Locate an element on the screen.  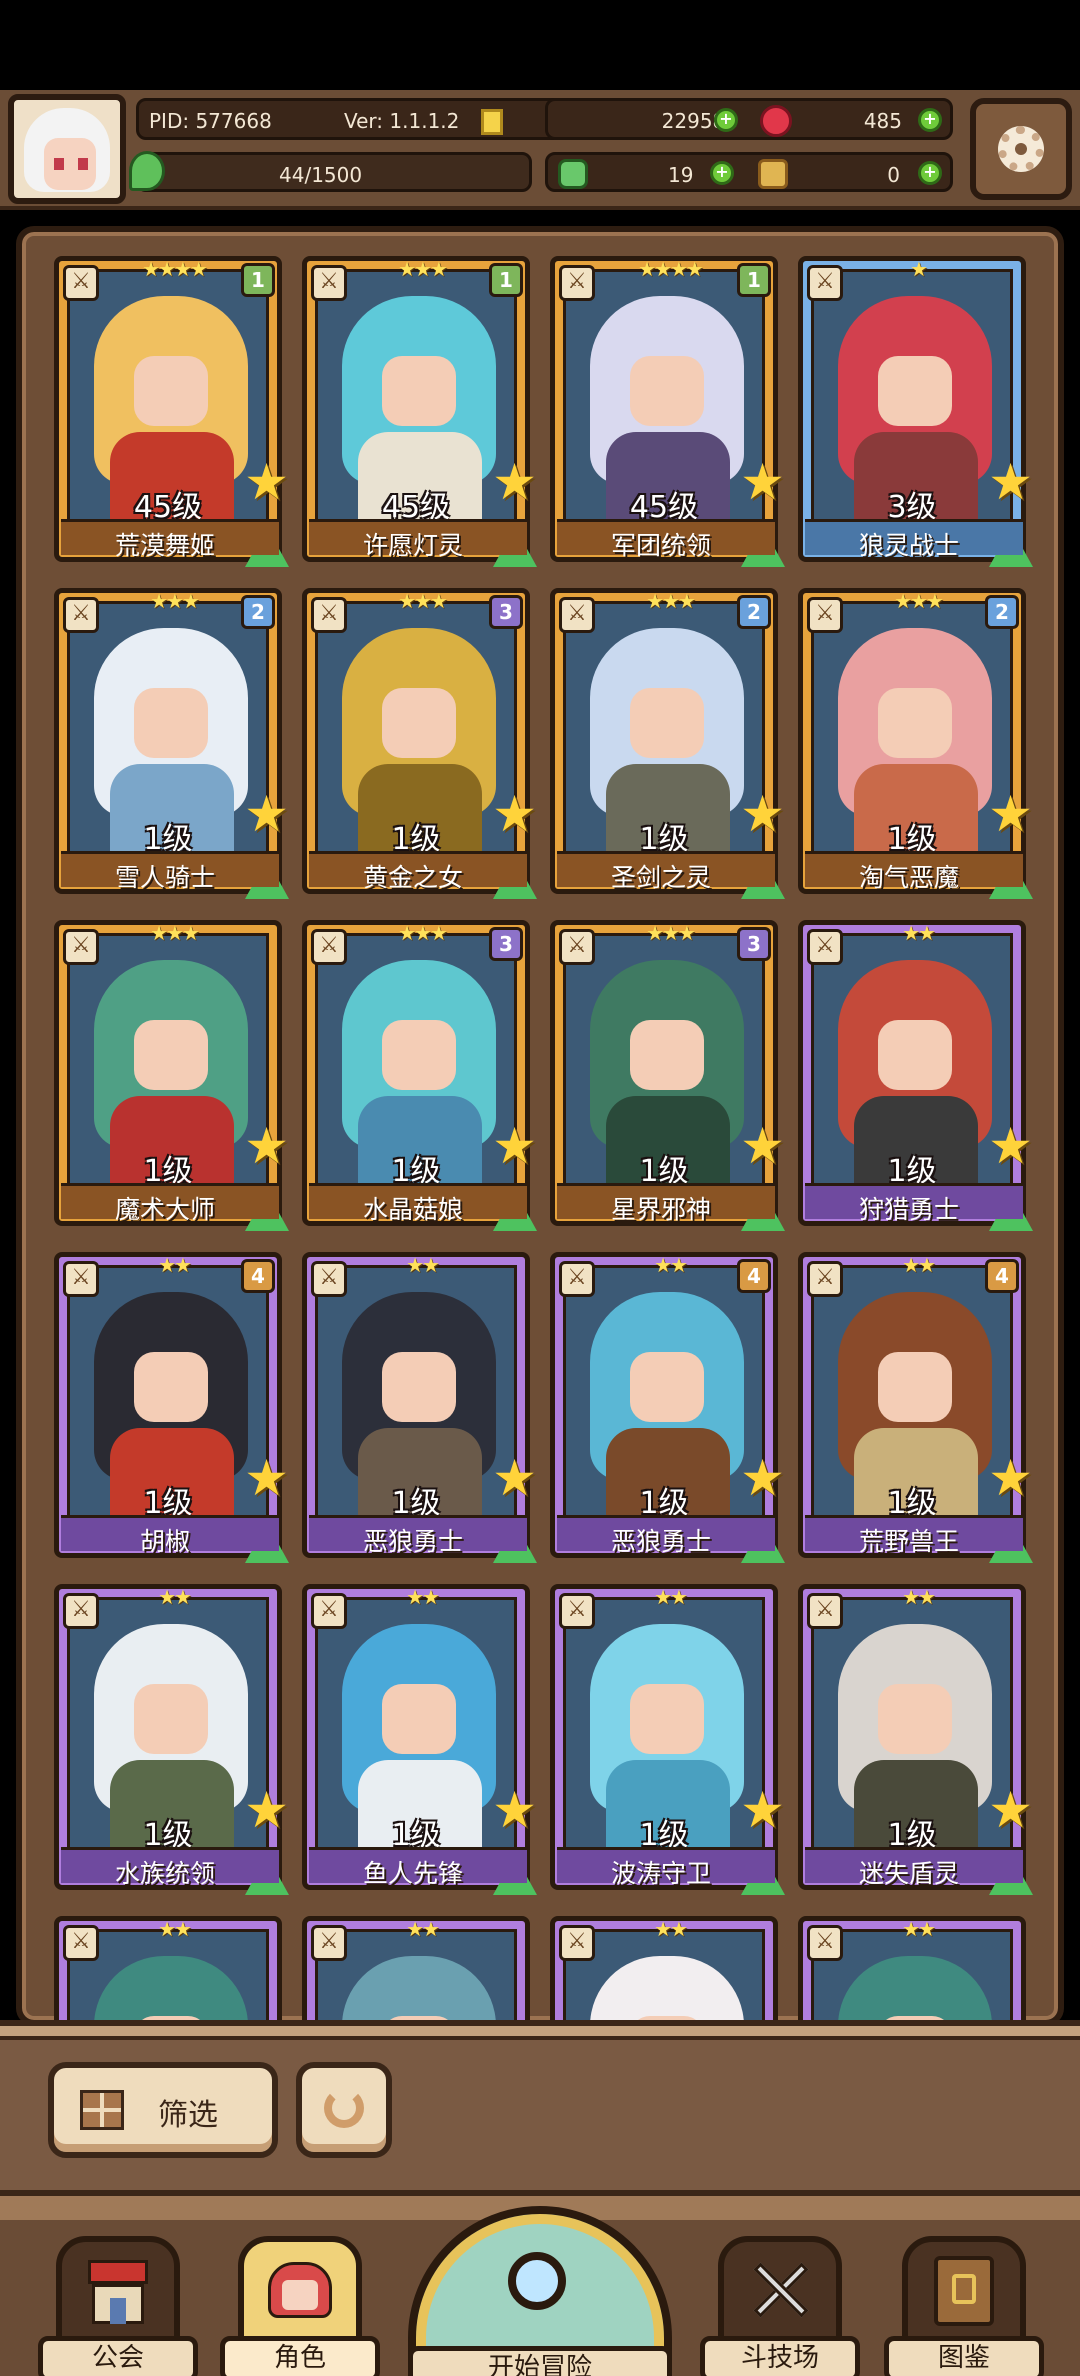
character-card: 1级 ★★★ ⚔ 2 ★ 雪人骑士 is located at coordinates (171, 743).